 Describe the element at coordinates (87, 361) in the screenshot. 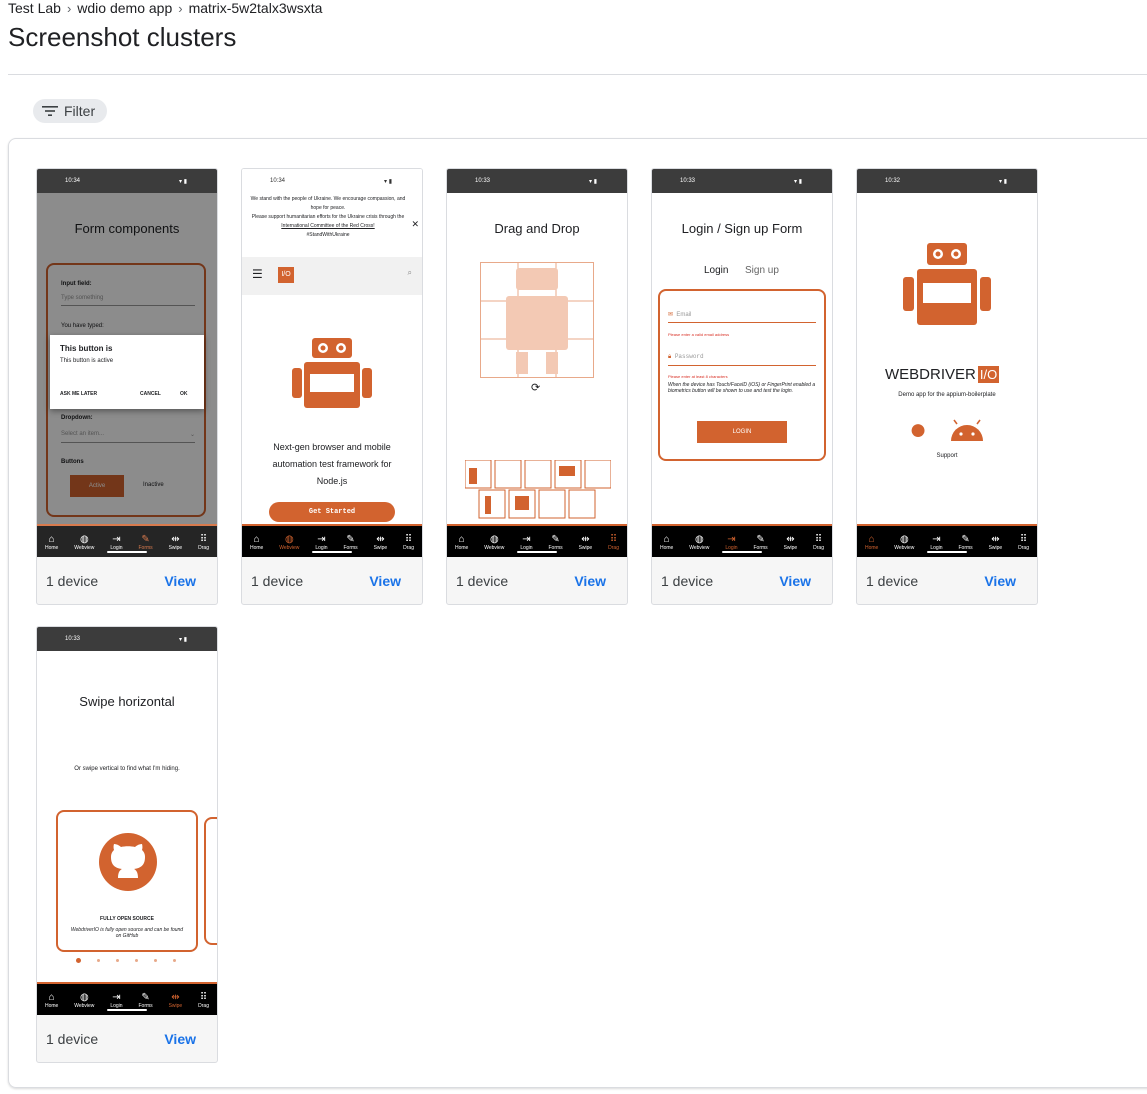

I see `dialog-message: This button is active` at that location.